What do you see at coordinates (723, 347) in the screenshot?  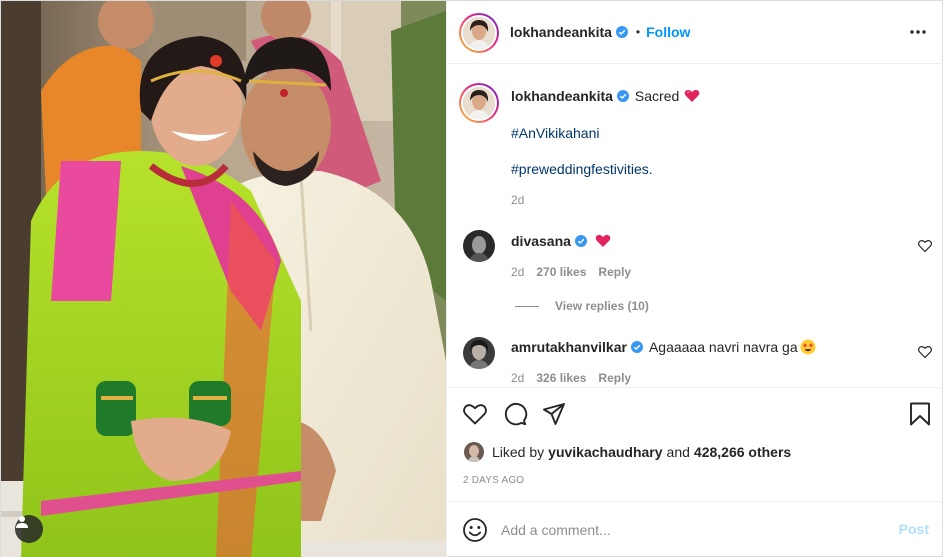 I see `comment-text: Agaaaaa navri navra ga` at bounding box center [723, 347].